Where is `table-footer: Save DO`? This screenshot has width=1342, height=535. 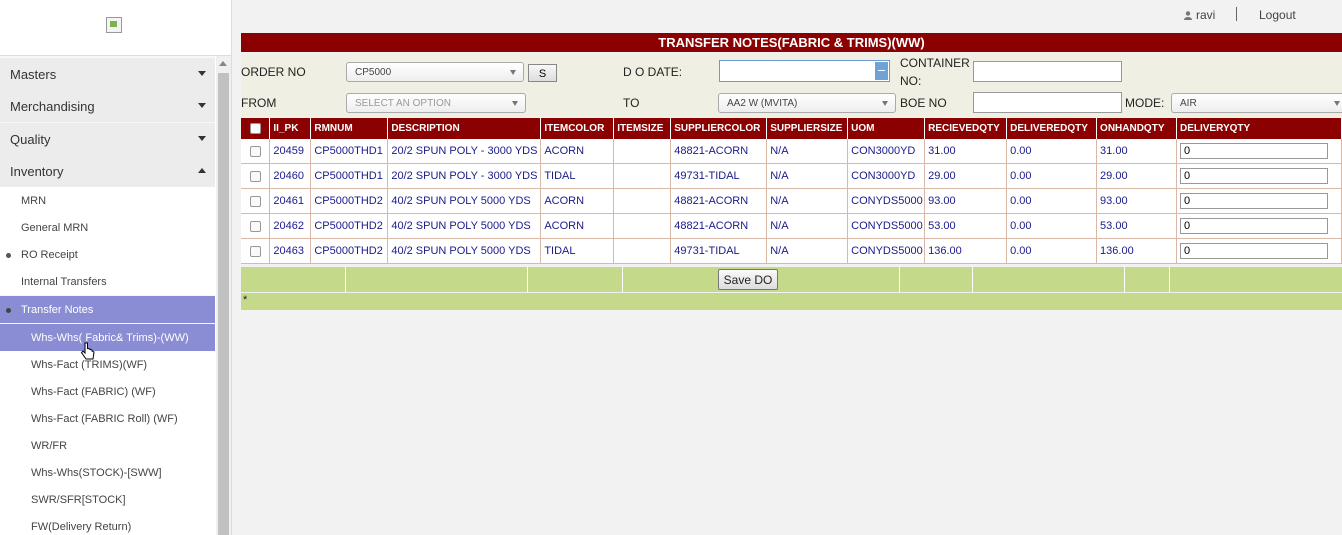
table-footer: Save DO is located at coordinates (791, 279).